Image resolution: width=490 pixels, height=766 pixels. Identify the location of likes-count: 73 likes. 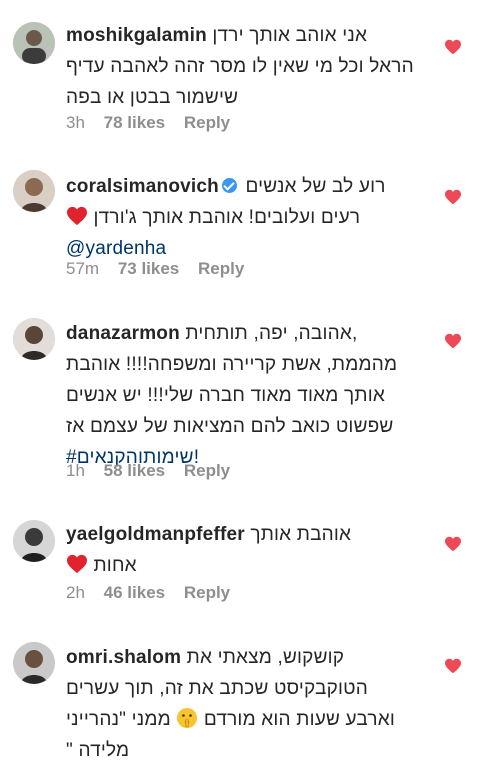
(148, 268).